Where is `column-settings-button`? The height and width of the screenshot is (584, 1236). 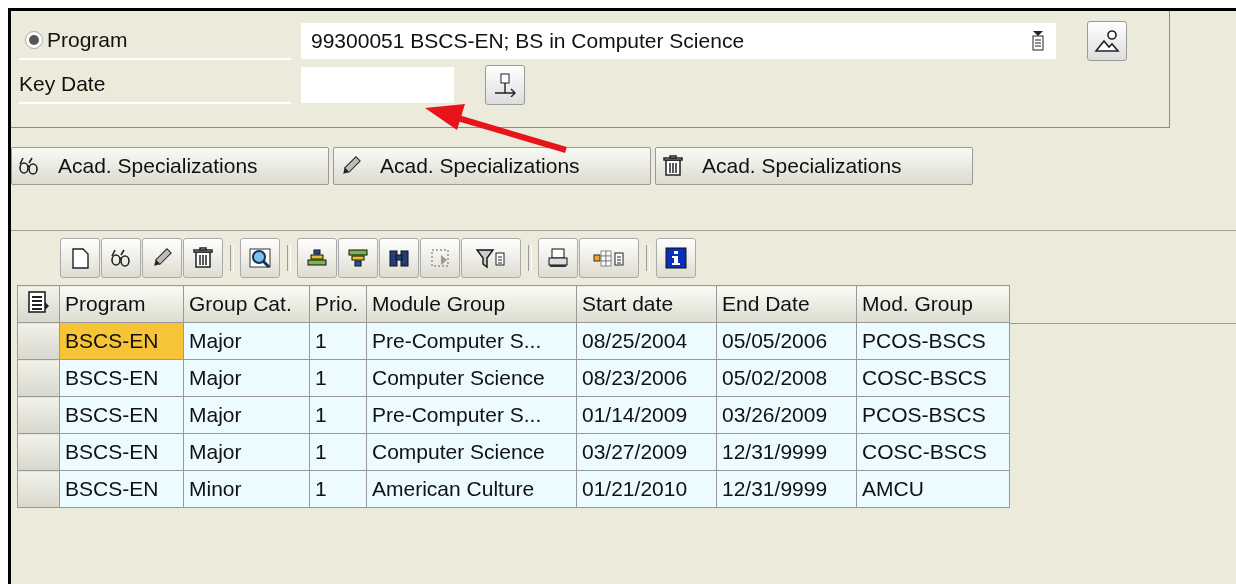
column-settings-button is located at coordinates (38, 304).